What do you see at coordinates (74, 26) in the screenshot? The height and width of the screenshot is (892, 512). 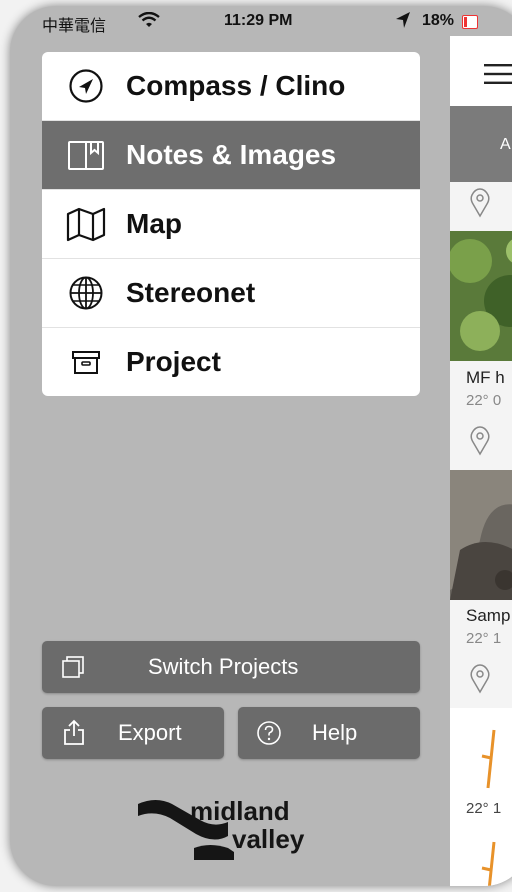 I see `carrier-name: 中華電信` at bounding box center [74, 26].